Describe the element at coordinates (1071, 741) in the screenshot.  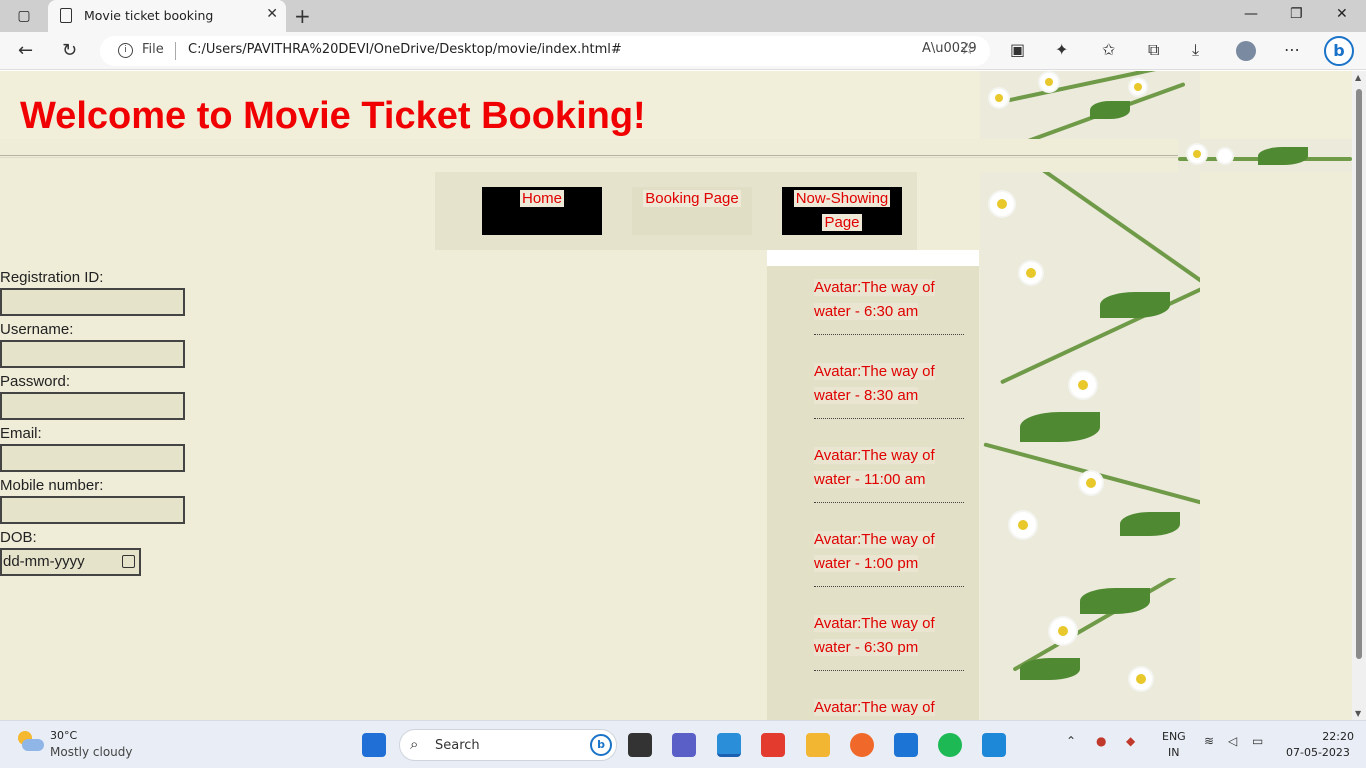
I see `show-hidden-icons: ⌃` at that location.